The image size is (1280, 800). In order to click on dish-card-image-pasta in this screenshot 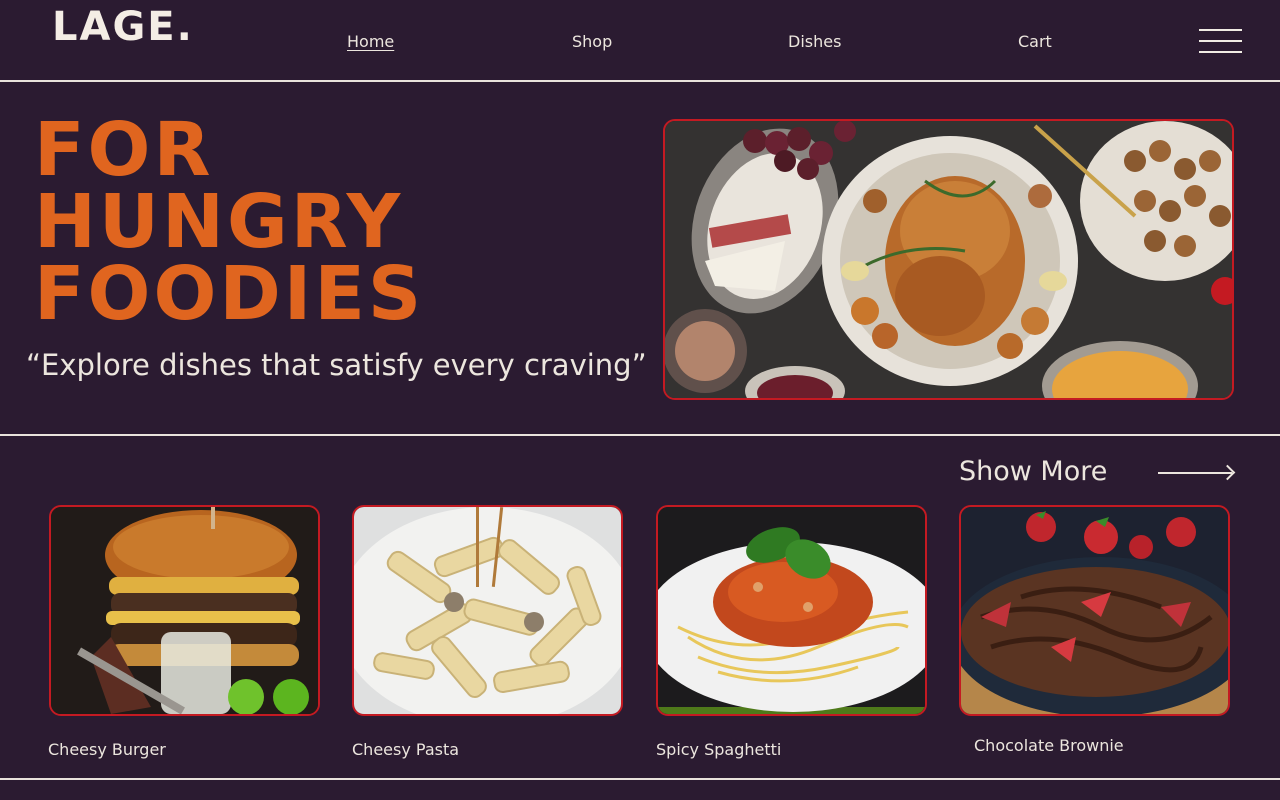, I will do `click(487, 610)`.